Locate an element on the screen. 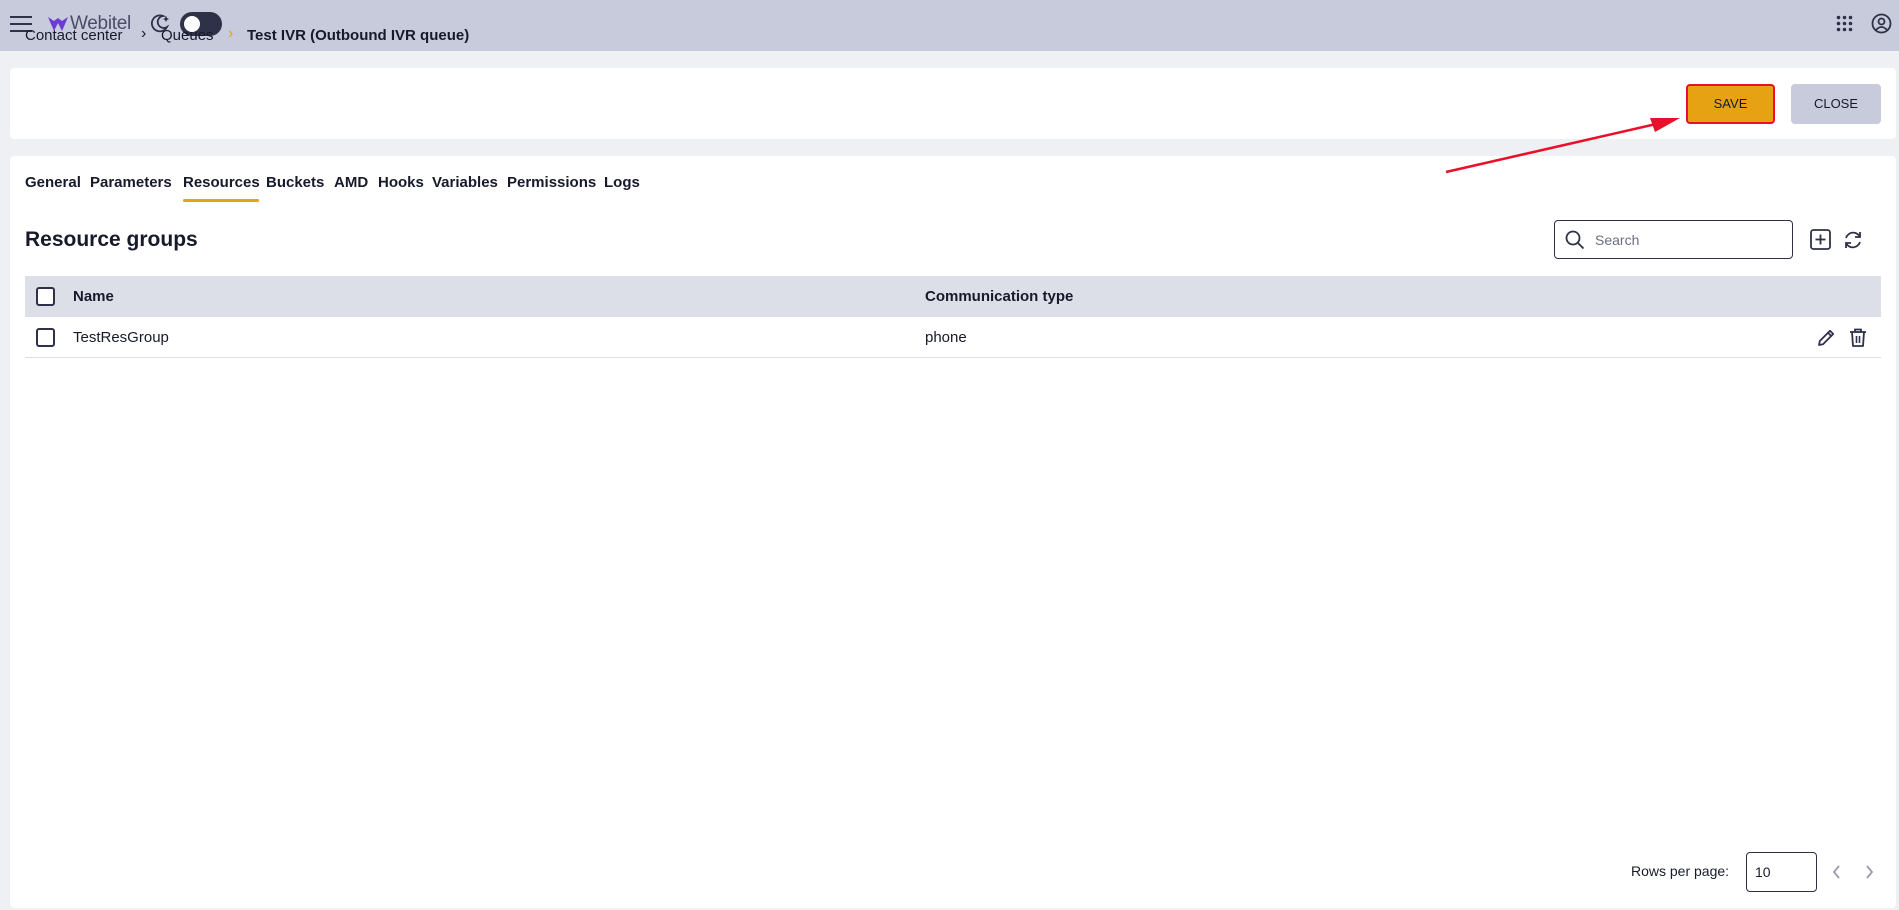 The image size is (1899, 910). breadcrumb-current: Test IVR (Outbound IVR queue) is located at coordinates (358, 35).